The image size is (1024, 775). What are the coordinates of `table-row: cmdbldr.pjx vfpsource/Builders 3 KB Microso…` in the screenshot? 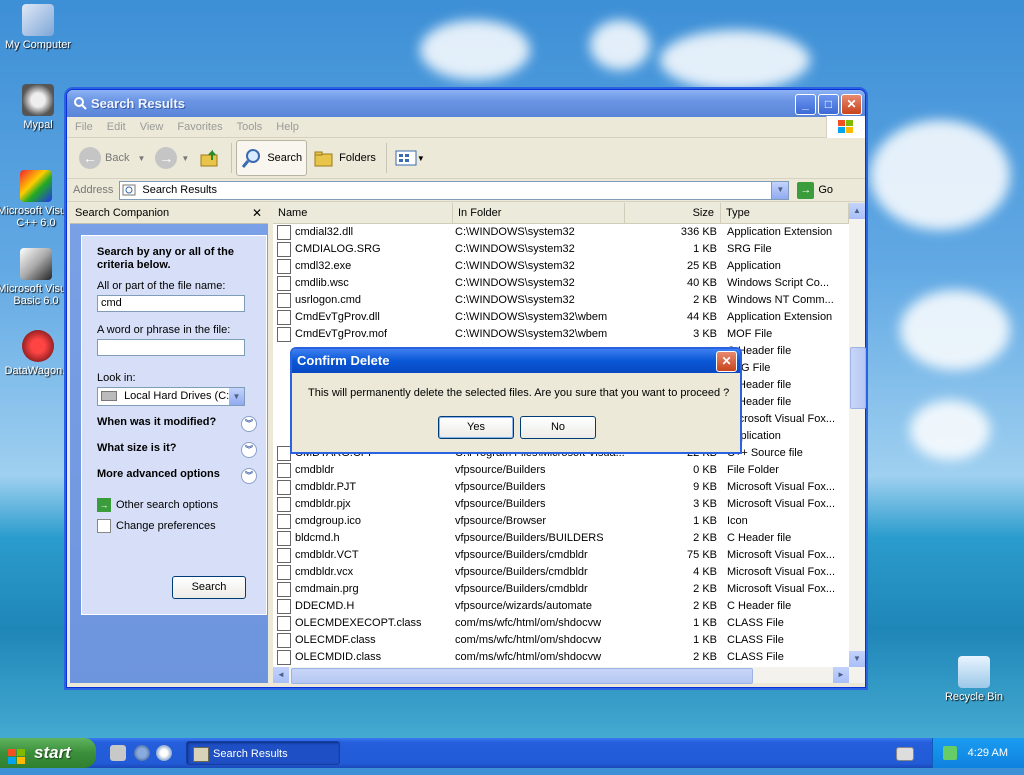 It's located at (569, 504).